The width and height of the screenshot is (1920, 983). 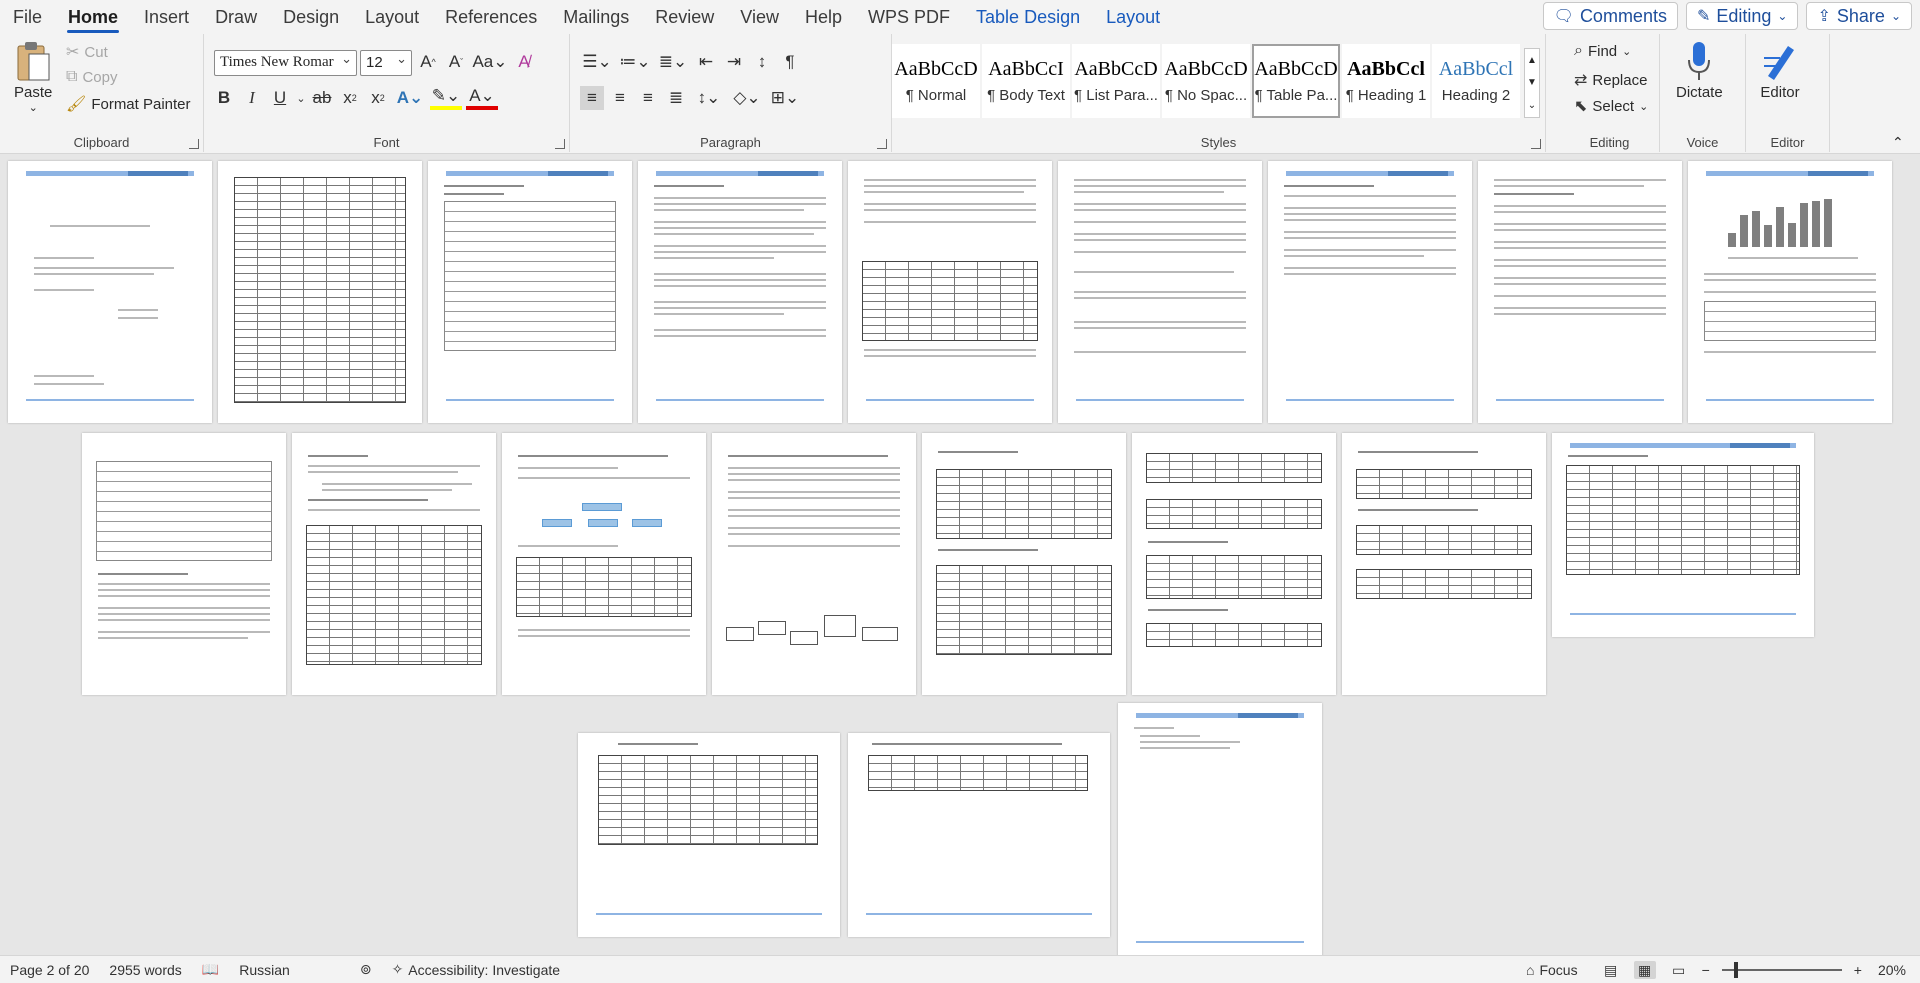 What do you see at coordinates (684, 17) in the screenshot?
I see `tab-review: Review` at bounding box center [684, 17].